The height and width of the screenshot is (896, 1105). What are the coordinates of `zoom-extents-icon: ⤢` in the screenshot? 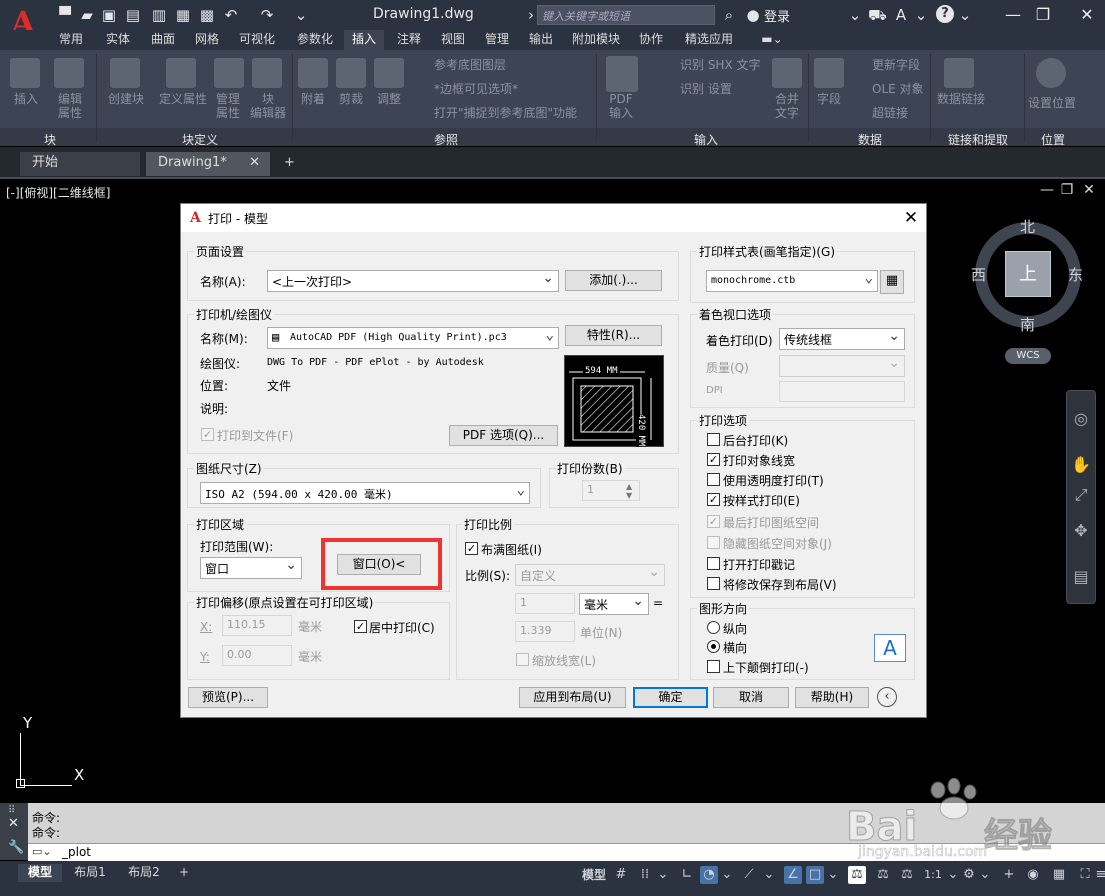 It's located at (1081, 495).